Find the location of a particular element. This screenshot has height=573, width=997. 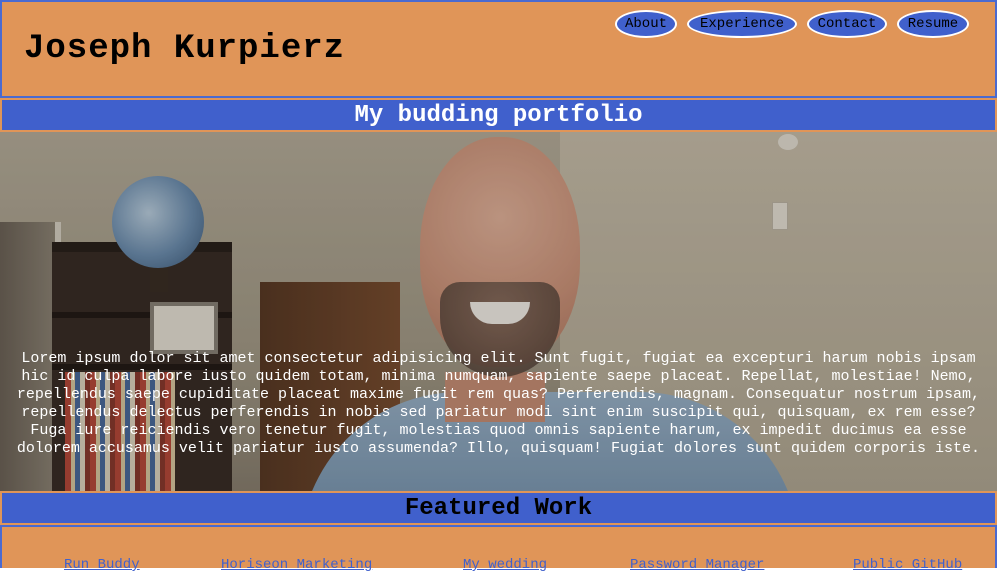

nav-about-button: About is located at coordinates (646, 24).